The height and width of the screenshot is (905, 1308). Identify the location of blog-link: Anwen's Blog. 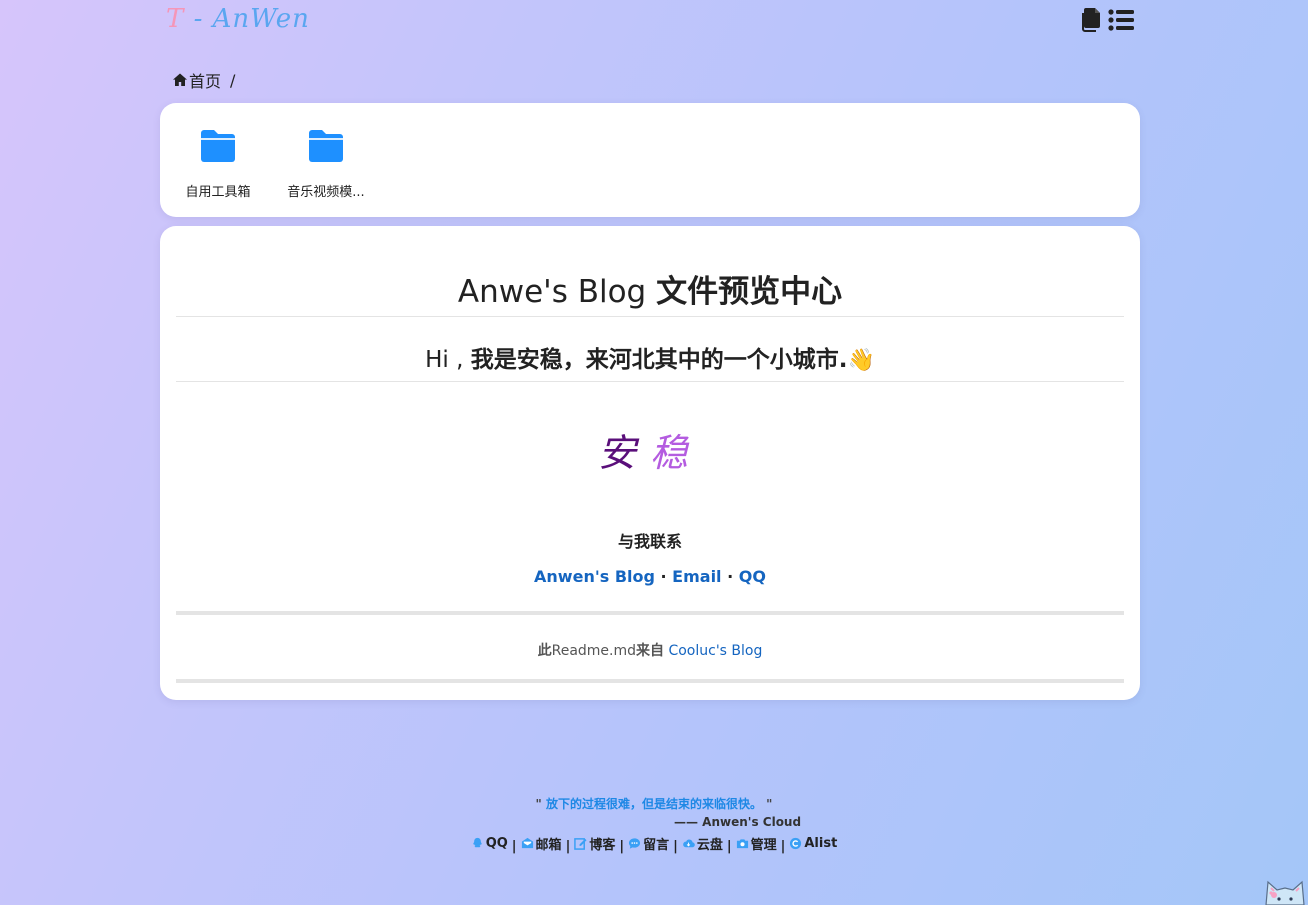
(594, 576).